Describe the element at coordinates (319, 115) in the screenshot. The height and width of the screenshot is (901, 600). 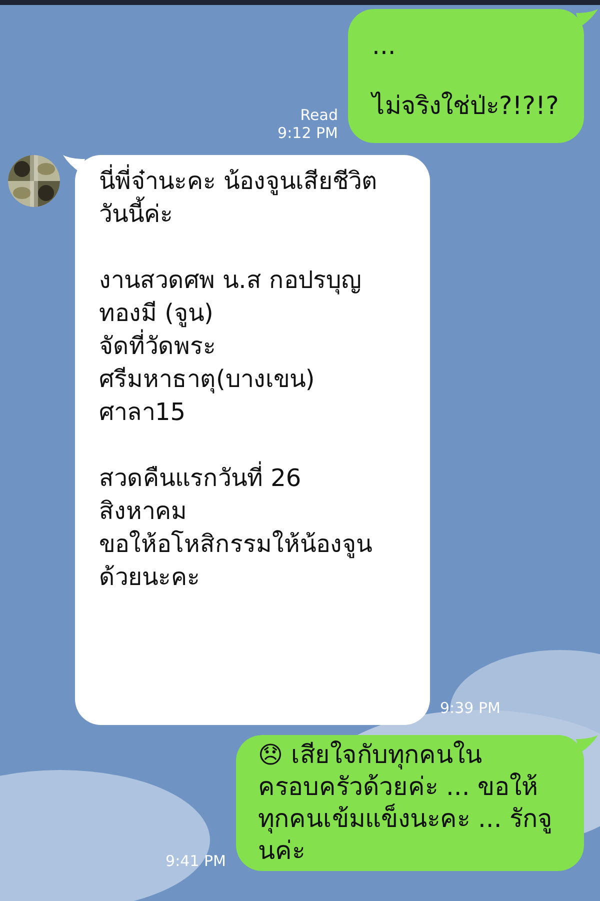
I see `read-receipt: Read` at that location.